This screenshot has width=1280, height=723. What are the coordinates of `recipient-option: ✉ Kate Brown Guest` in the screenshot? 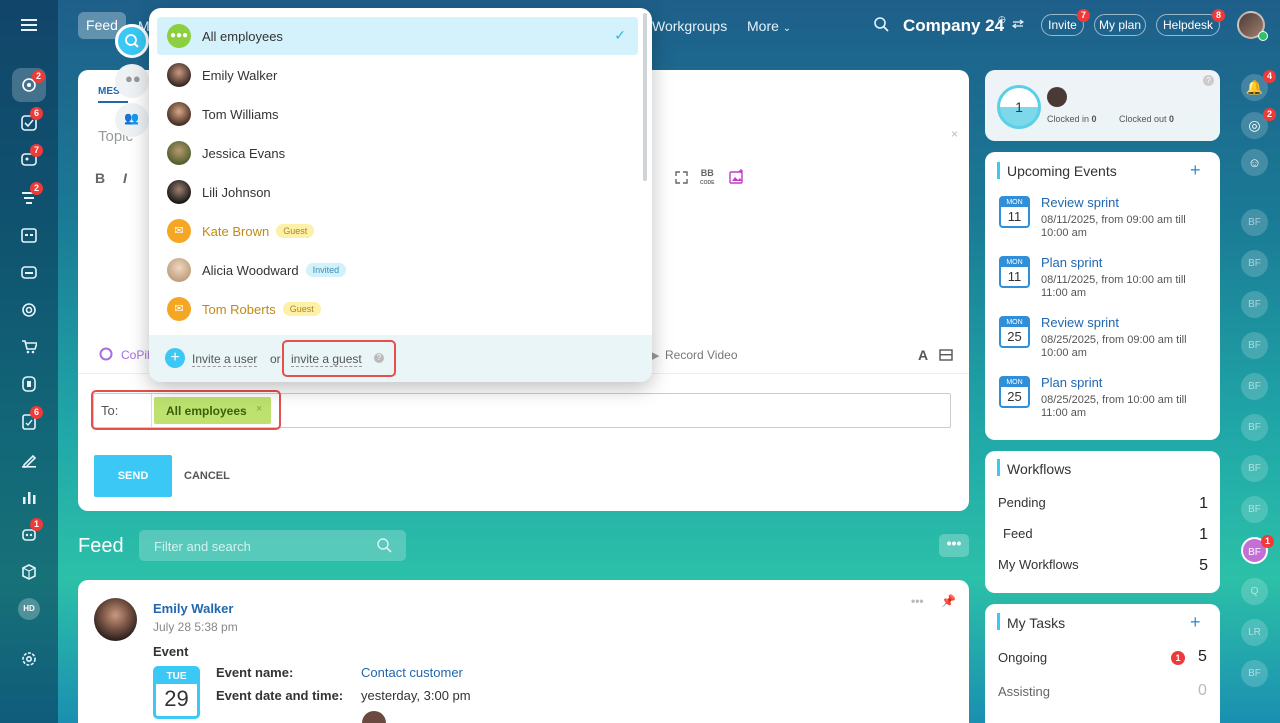 It's located at (397, 231).